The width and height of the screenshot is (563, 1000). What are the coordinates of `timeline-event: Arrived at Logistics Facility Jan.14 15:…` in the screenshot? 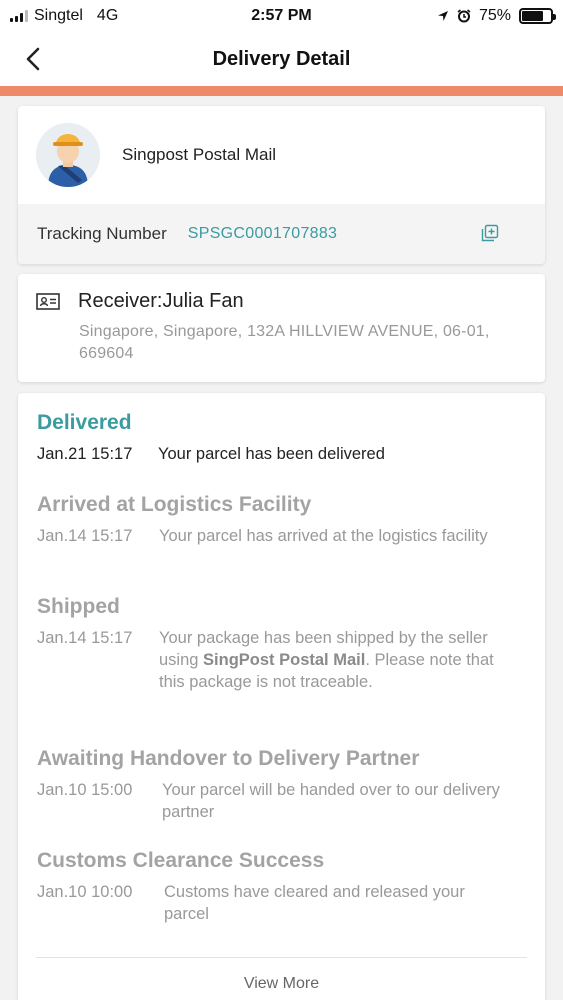 It's located at (287, 520).